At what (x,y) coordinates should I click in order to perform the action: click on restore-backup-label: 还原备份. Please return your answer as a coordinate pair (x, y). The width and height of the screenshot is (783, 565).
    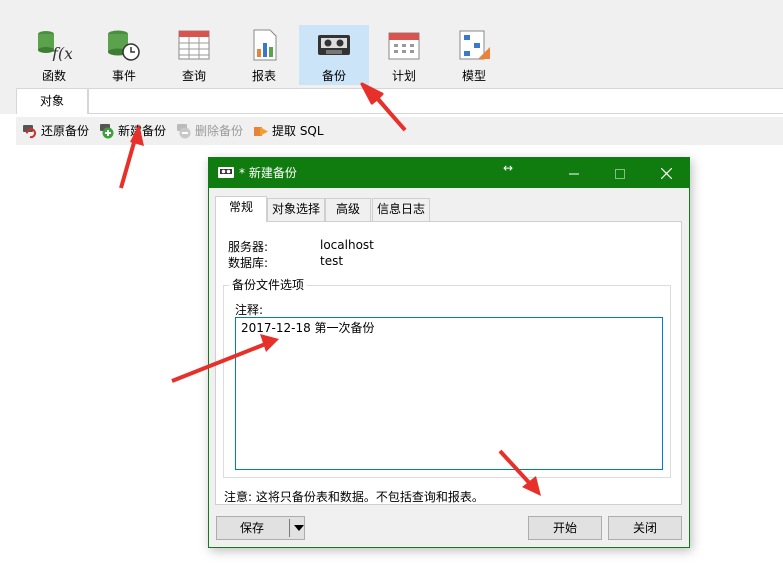
    Looking at the image, I should click on (65, 131).